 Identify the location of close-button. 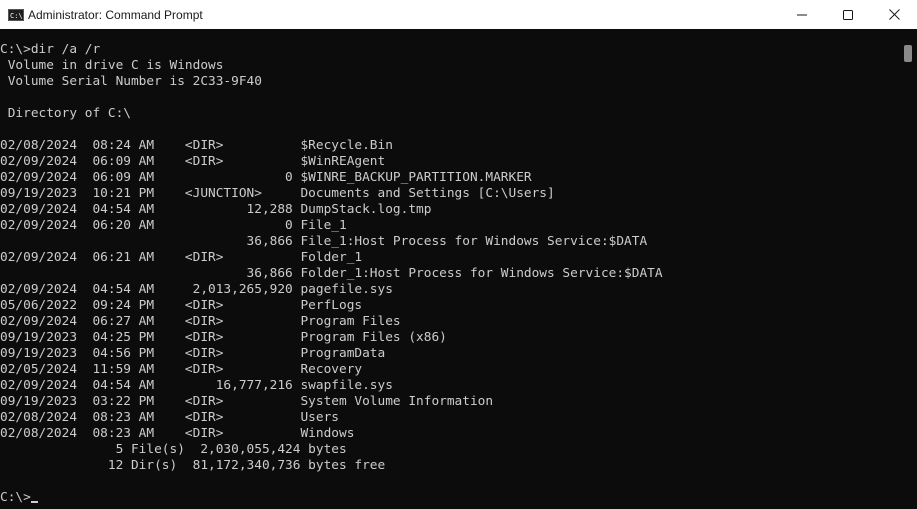
(894, 14).